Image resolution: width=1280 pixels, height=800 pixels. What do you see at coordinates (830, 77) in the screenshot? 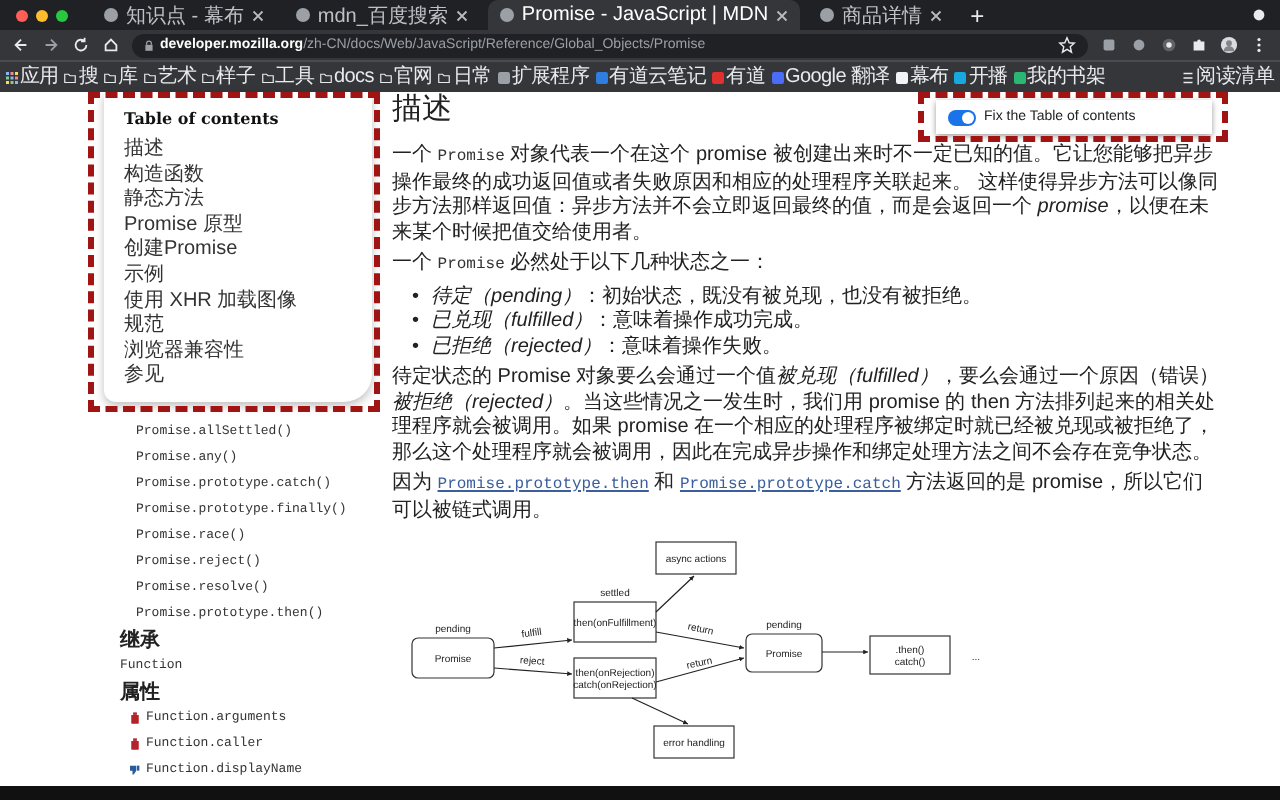
I see `bookmark-item: Google 翻译` at bounding box center [830, 77].